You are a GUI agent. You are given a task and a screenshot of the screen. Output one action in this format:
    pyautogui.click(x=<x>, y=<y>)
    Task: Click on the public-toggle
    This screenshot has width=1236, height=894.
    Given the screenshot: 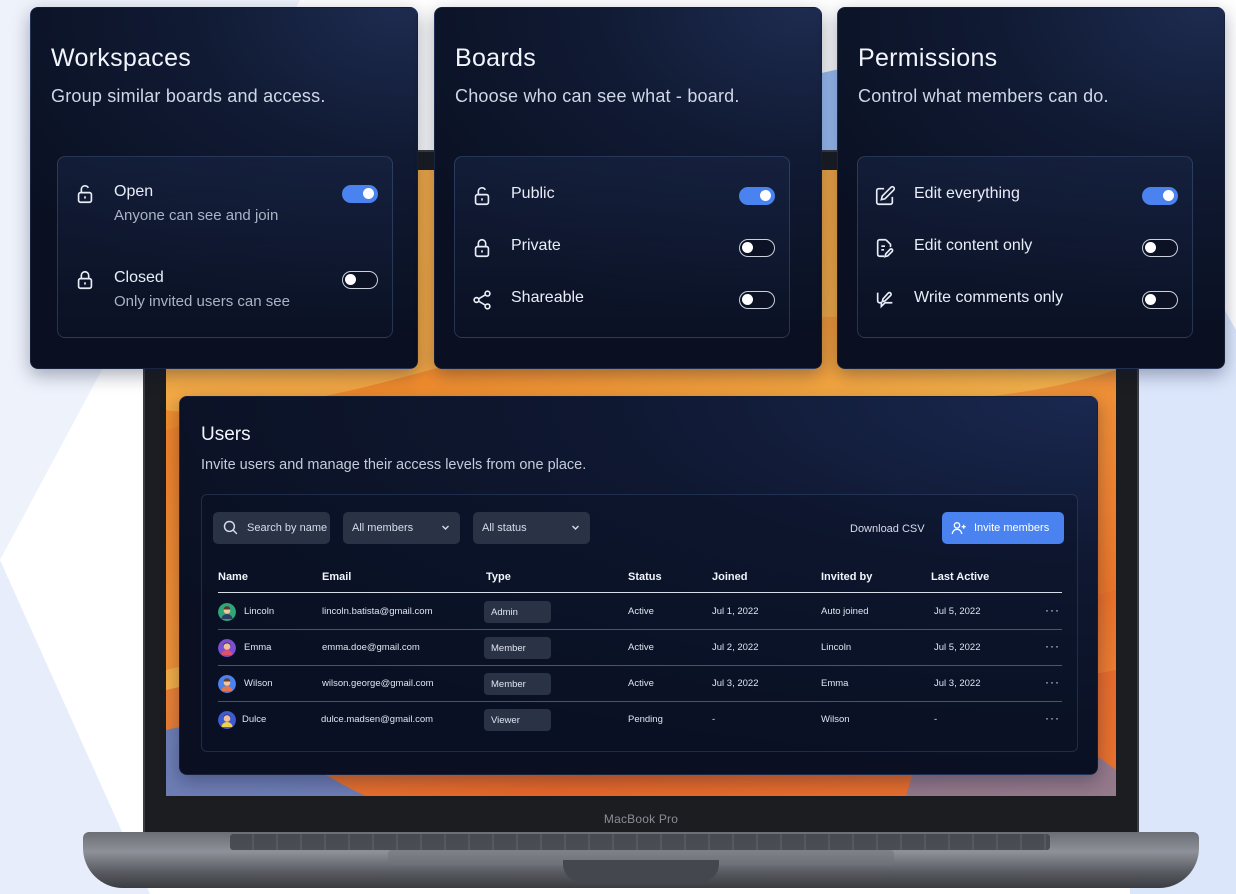 What is the action you would take?
    pyautogui.click(x=757, y=196)
    